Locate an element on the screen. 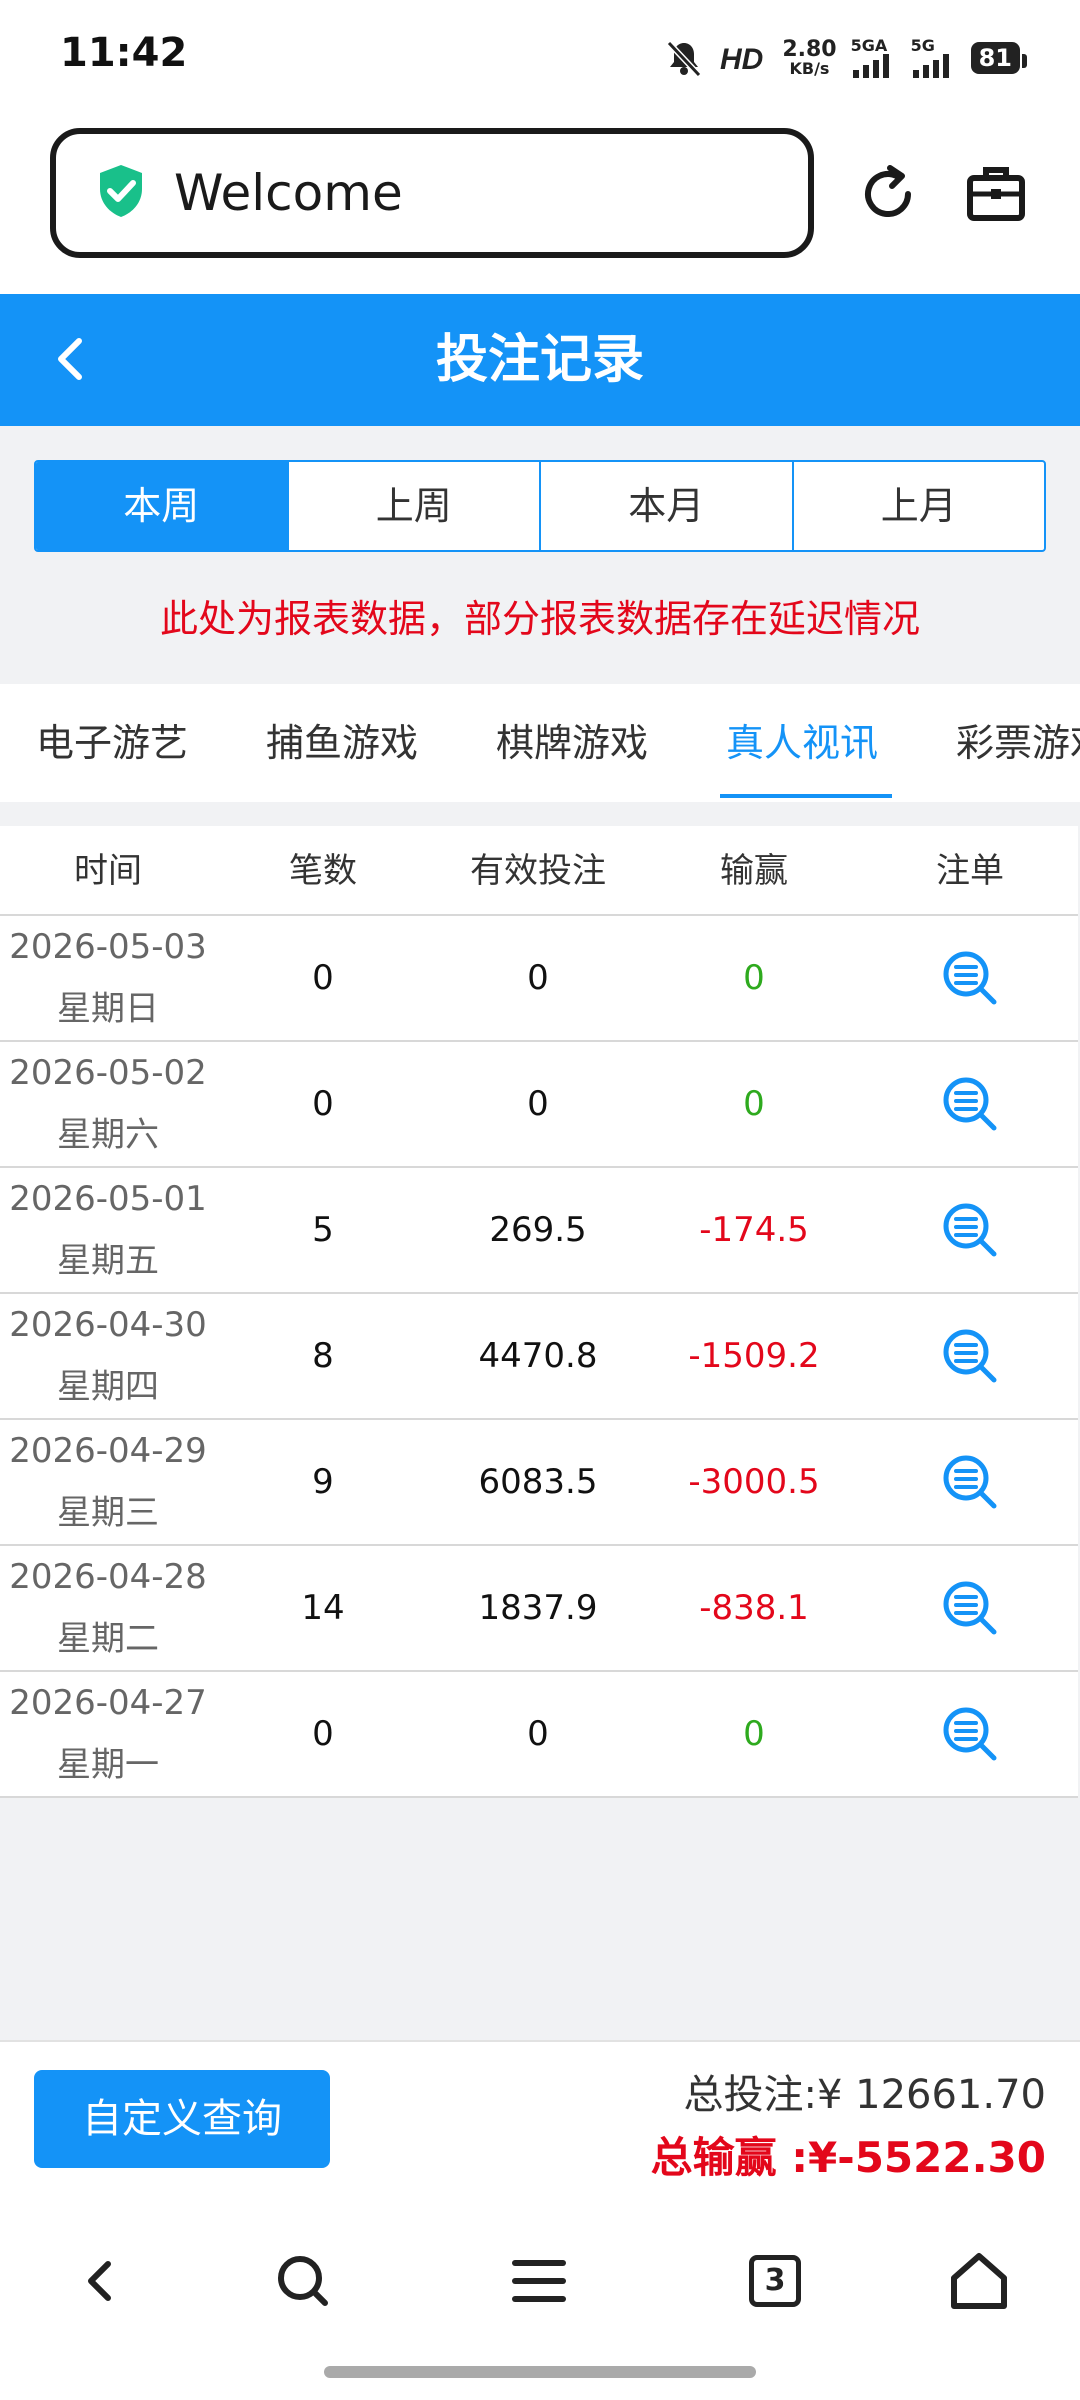 This screenshot has width=1080, height=2400. tab-last-month: 上月 is located at coordinates (918, 506).